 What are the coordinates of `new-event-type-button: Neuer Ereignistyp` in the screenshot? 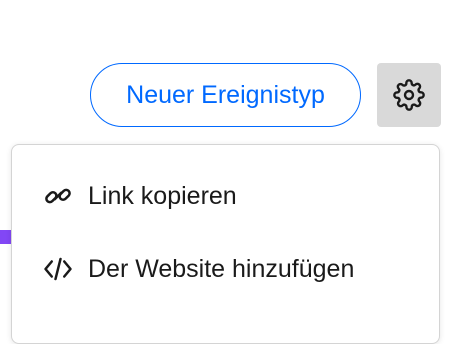 It's located at (225, 95).